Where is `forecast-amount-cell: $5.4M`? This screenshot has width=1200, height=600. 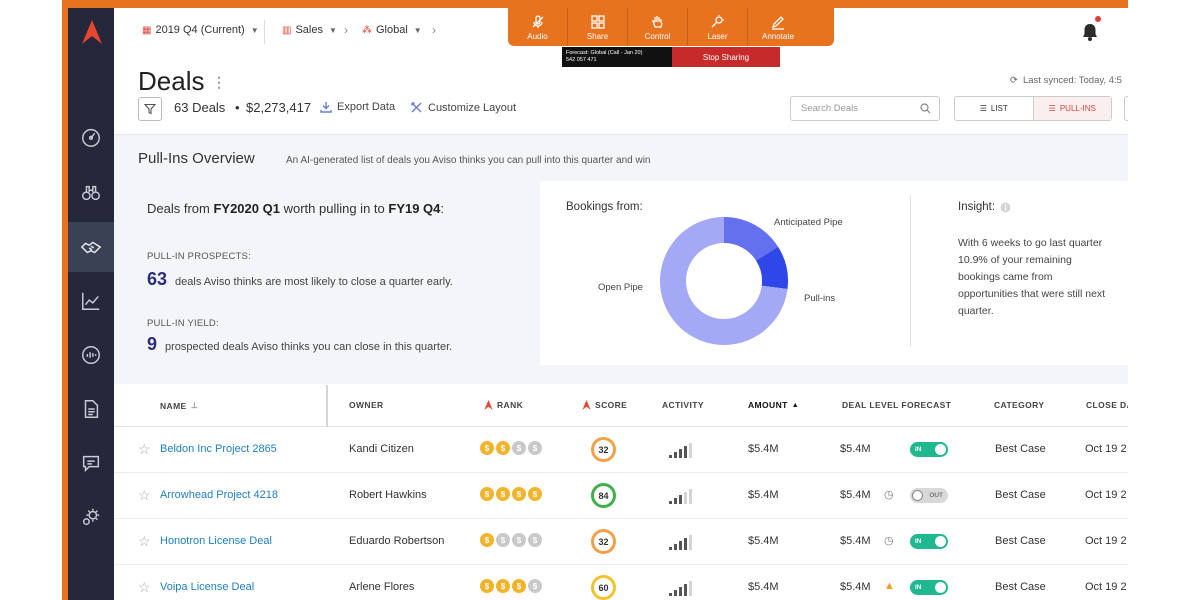
forecast-amount-cell: $5.4M is located at coordinates (855, 541).